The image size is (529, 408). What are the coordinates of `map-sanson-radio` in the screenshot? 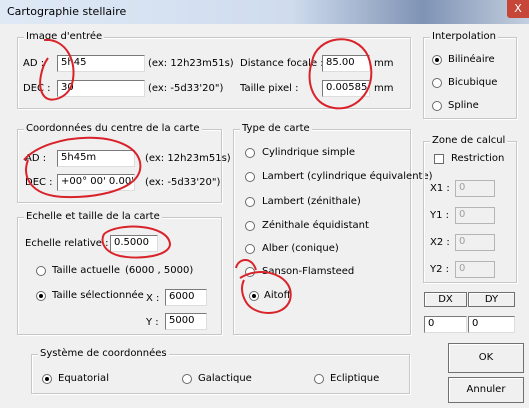 It's located at (250, 272).